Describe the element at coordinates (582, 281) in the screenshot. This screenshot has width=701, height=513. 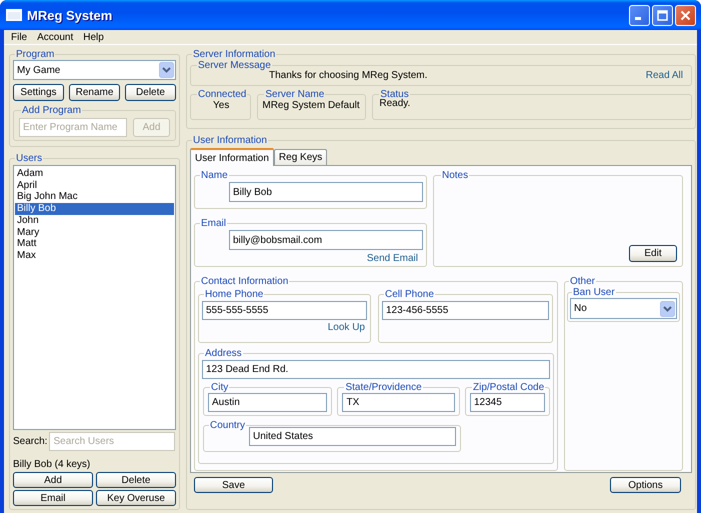
I see `group-label: Other` at that location.